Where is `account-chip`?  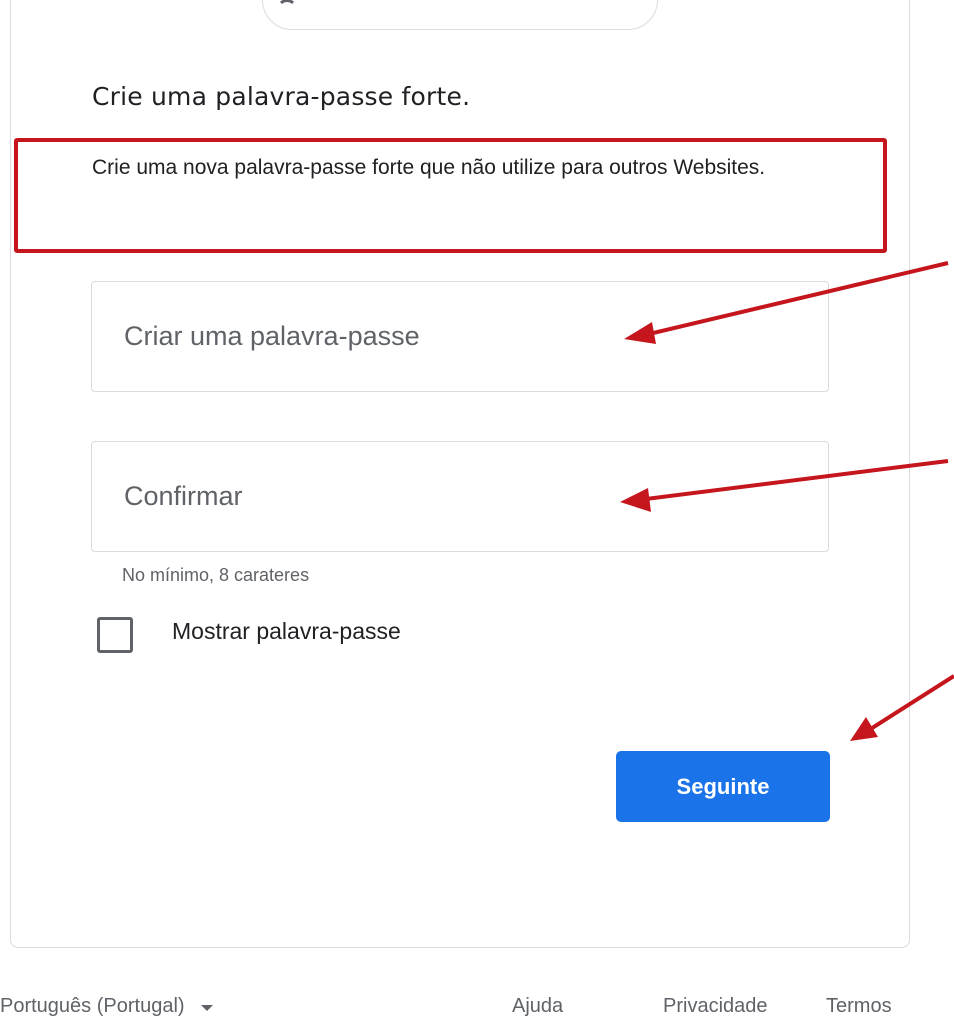
account-chip is located at coordinates (460, 15).